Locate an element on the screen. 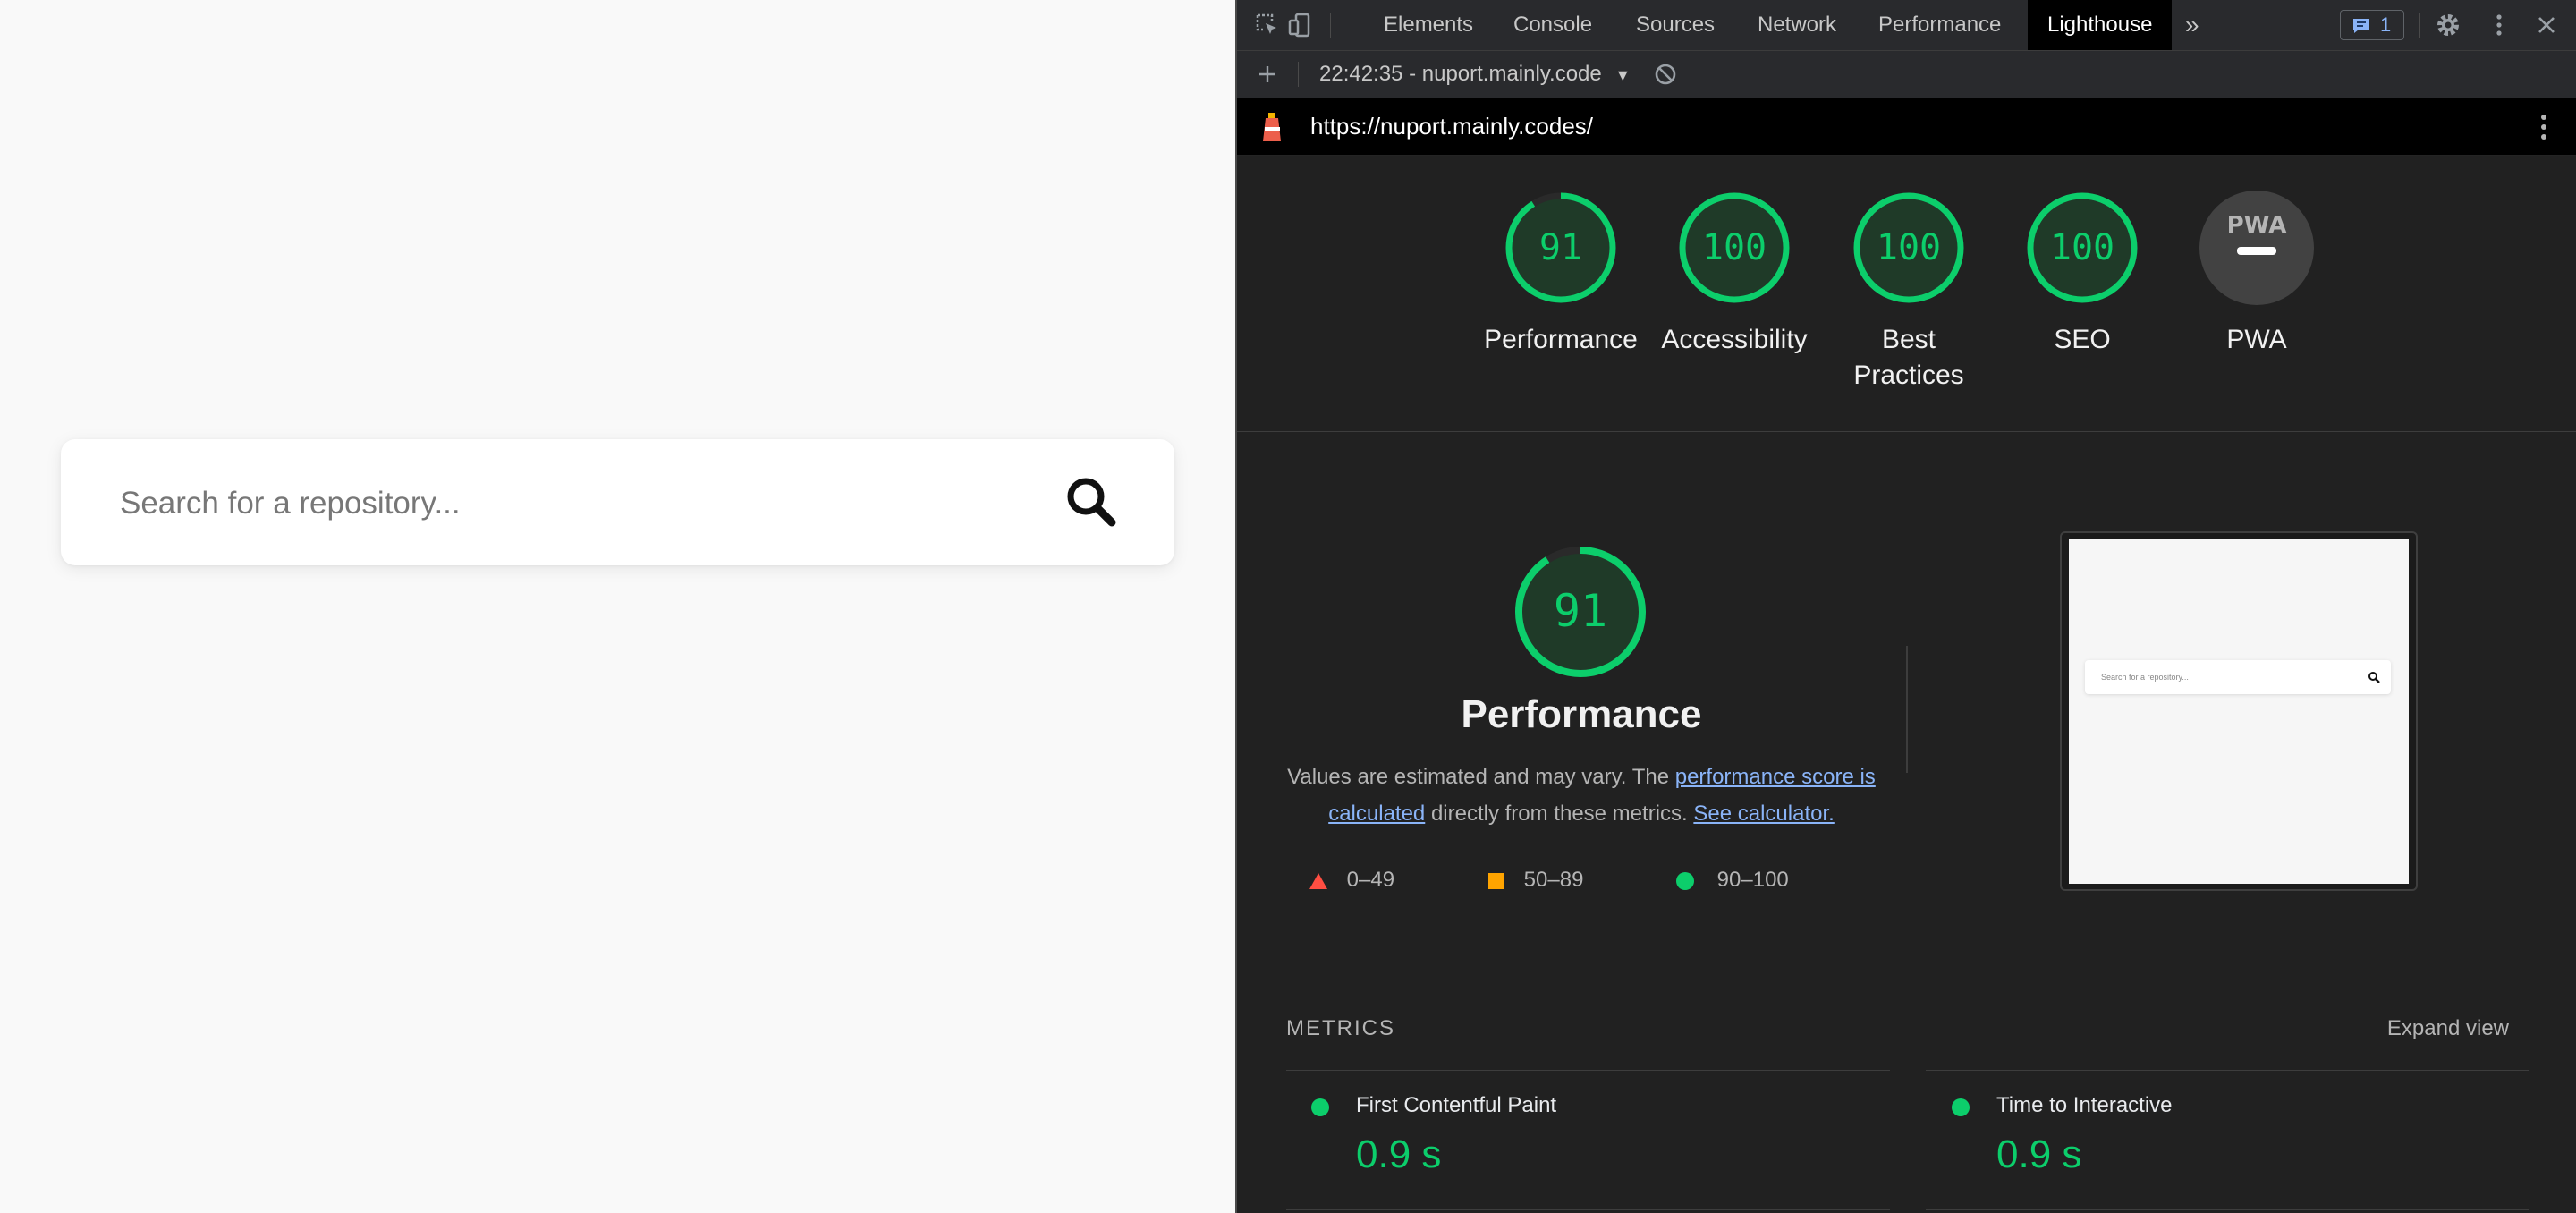 The image size is (2576, 1213). triangle-icon is located at coordinates (1318, 880).